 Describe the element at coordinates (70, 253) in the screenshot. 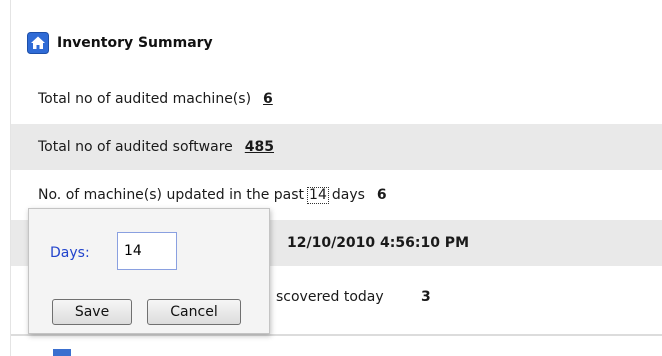

I see `days-label: Days:` at that location.